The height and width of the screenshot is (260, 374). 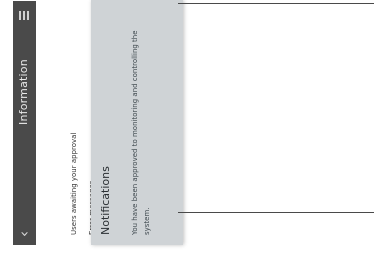 What do you see at coordinates (105, 200) in the screenshot?
I see `notification-title: Notifications` at bounding box center [105, 200].